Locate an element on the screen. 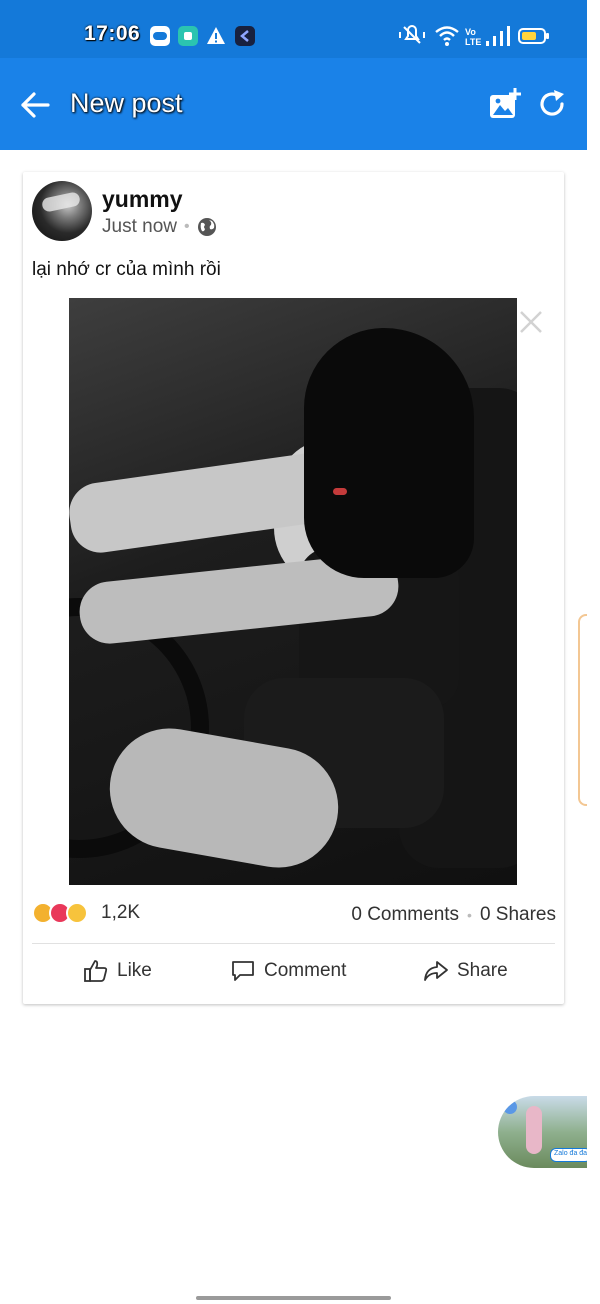 The image size is (600, 1304). chat-head: Zalo đa đa is located at coordinates (542, 1132).